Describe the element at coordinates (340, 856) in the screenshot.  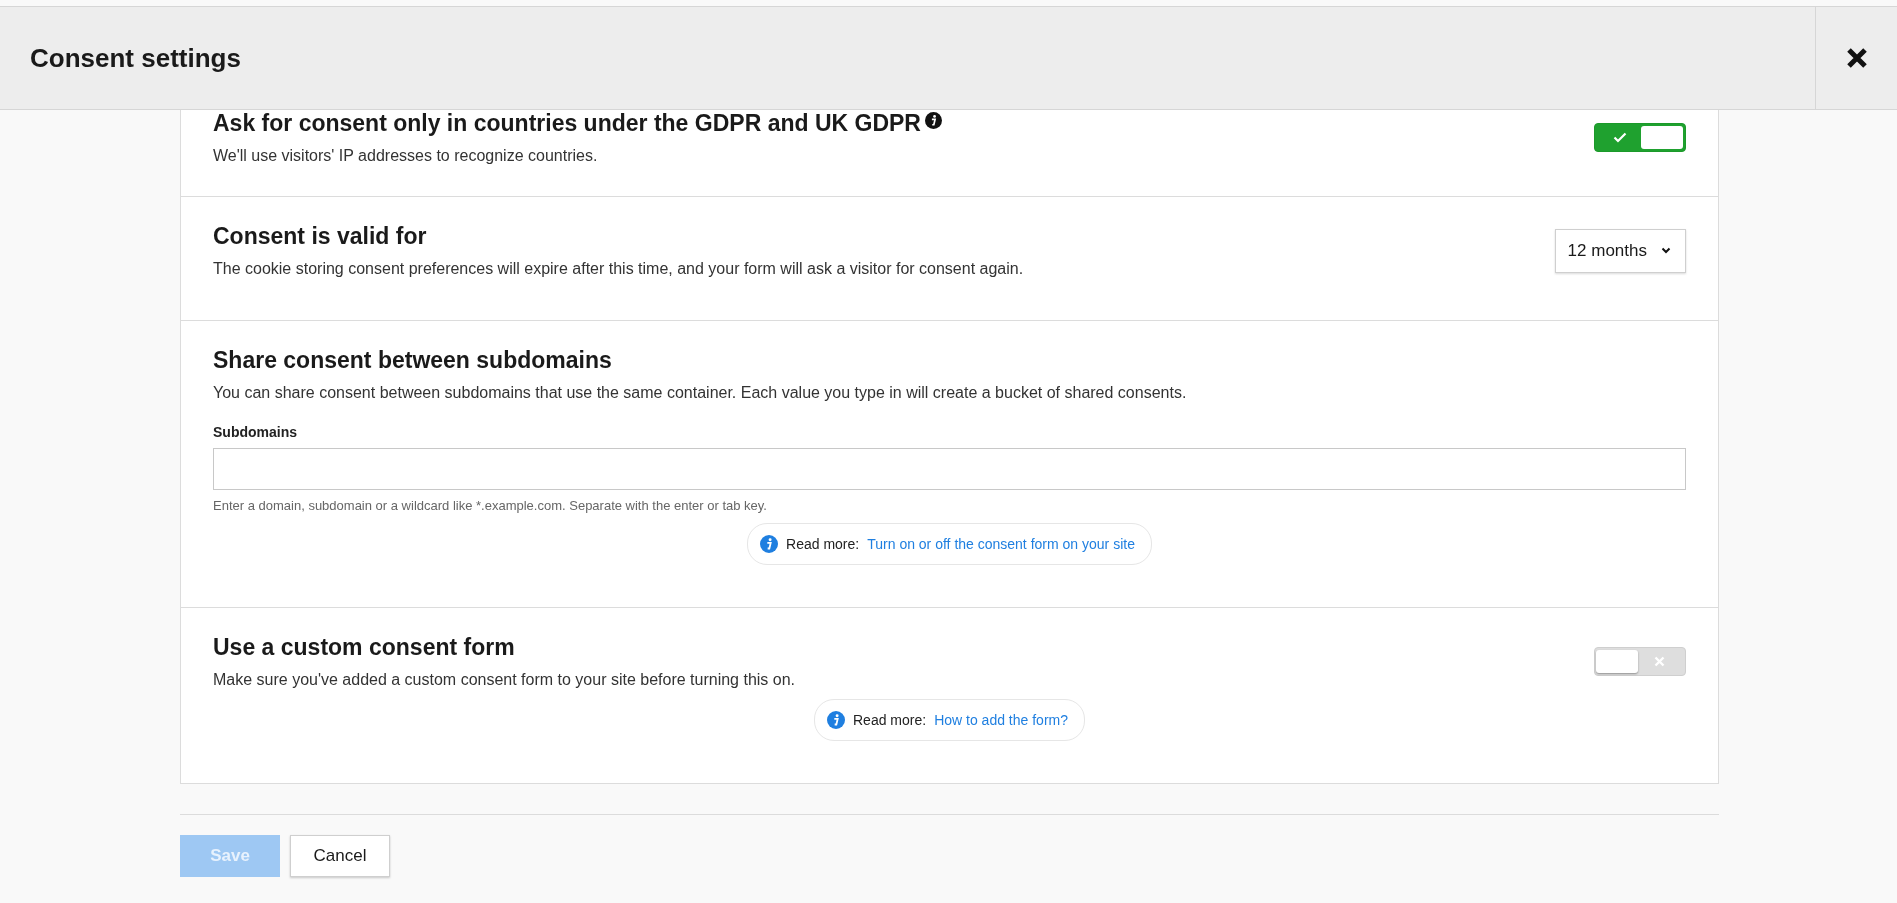
I see `cancel-button: Cancel` at that location.